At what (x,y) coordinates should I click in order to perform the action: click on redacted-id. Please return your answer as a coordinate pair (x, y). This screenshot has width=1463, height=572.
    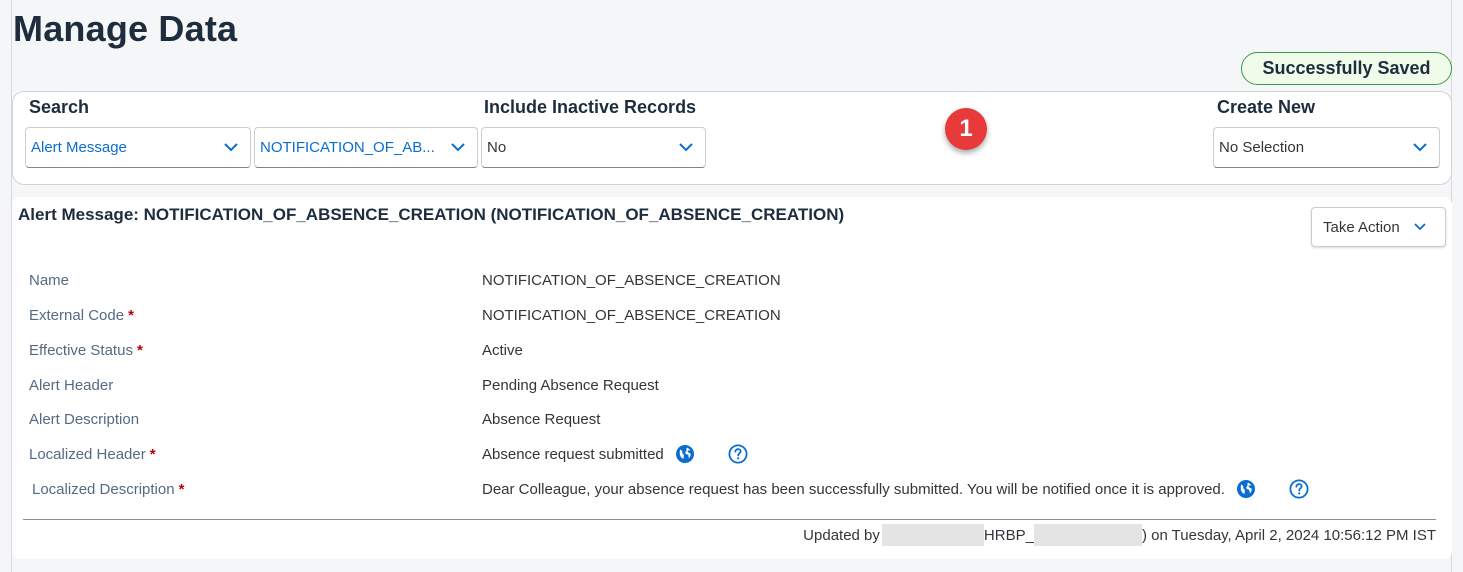
    Looking at the image, I should click on (1087, 535).